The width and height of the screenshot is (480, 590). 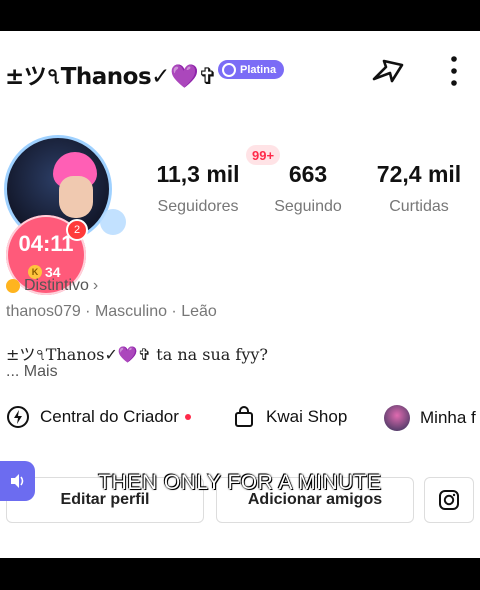 I want to click on platina-icon, so click(x=229, y=69).